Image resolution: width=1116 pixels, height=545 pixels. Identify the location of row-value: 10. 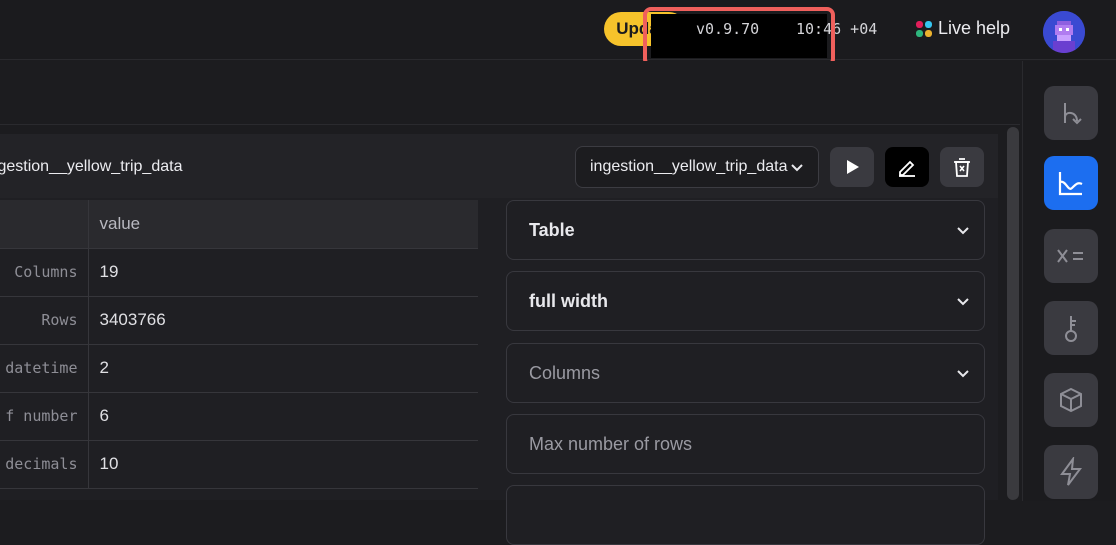
(283, 464).